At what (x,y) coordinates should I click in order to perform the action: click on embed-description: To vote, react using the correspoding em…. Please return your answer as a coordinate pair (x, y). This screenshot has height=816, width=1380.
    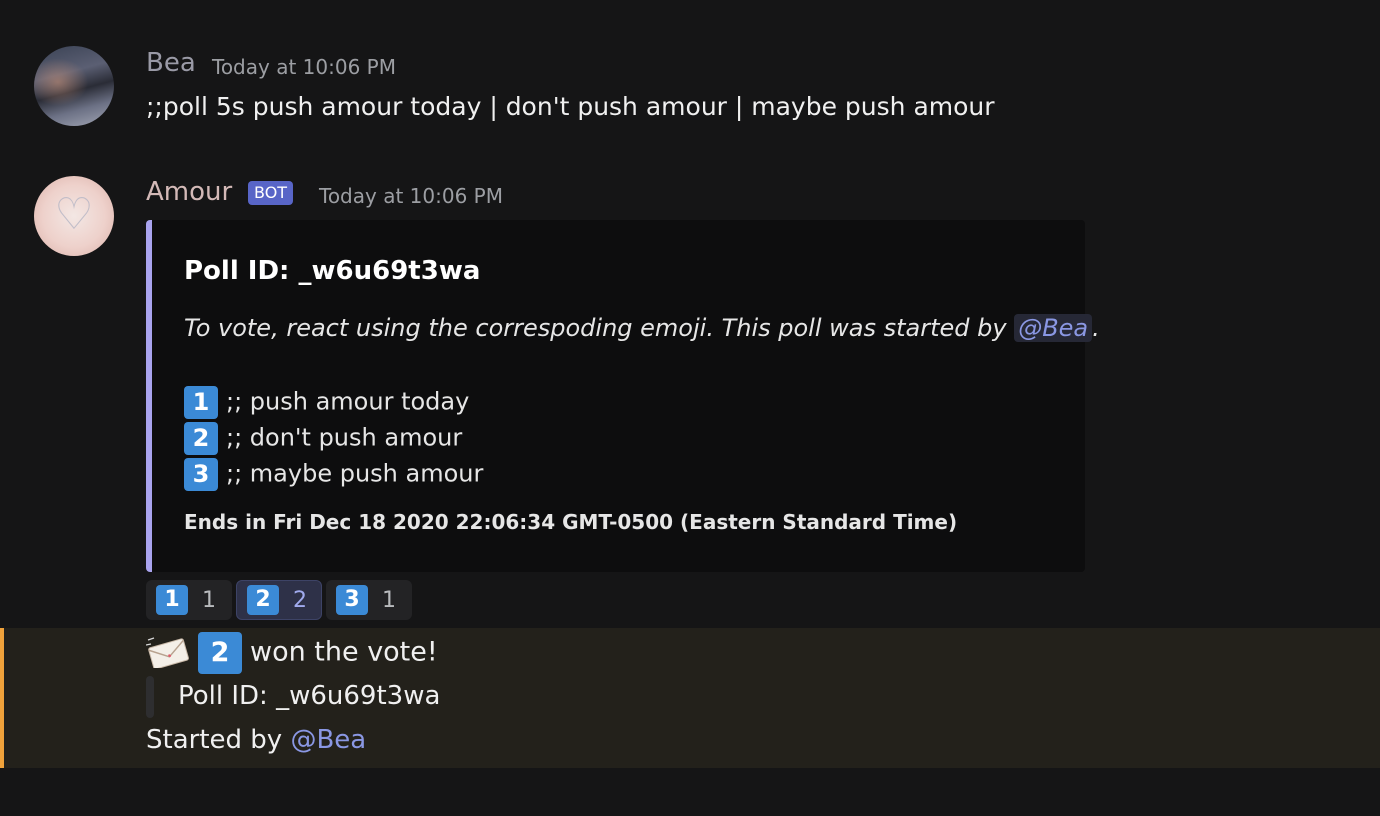
    Looking at the image, I should click on (642, 328).